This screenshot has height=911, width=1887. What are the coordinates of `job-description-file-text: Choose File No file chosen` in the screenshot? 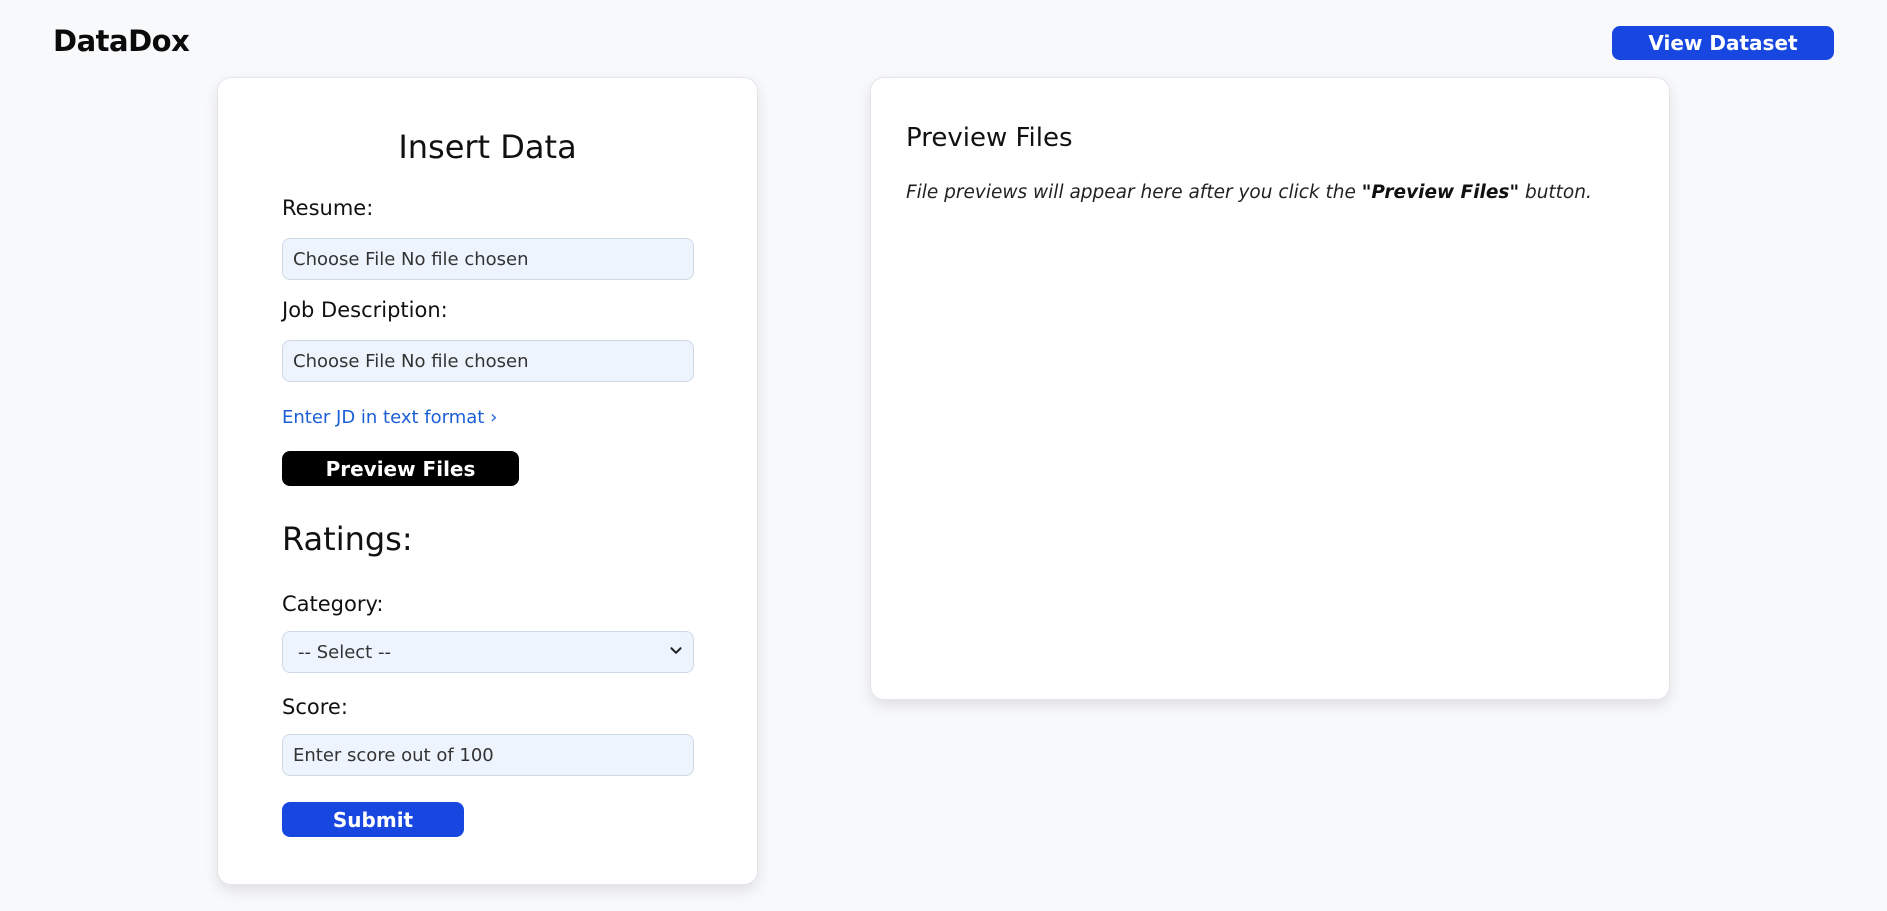 It's located at (411, 361).